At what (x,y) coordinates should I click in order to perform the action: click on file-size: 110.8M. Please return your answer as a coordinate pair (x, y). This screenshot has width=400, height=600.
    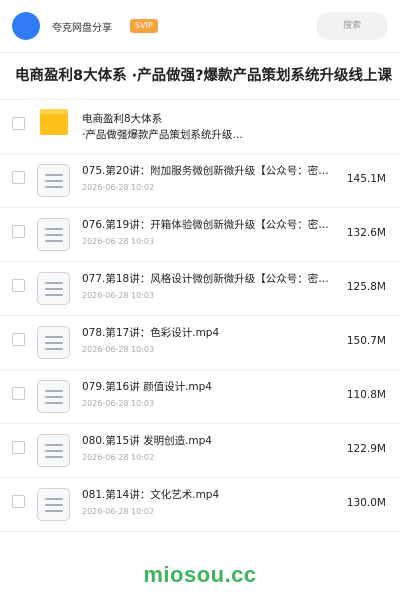
    Looking at the image, I should click on (366, 395).